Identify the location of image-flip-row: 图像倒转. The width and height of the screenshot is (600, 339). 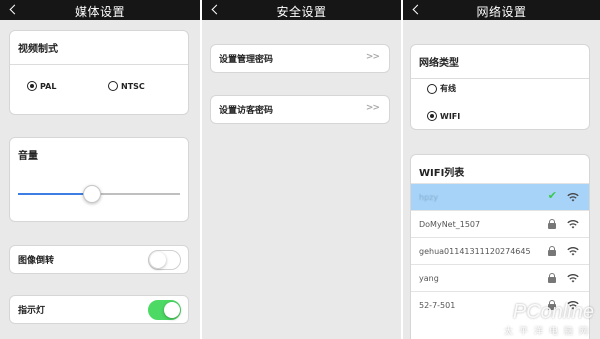
(99, 259).